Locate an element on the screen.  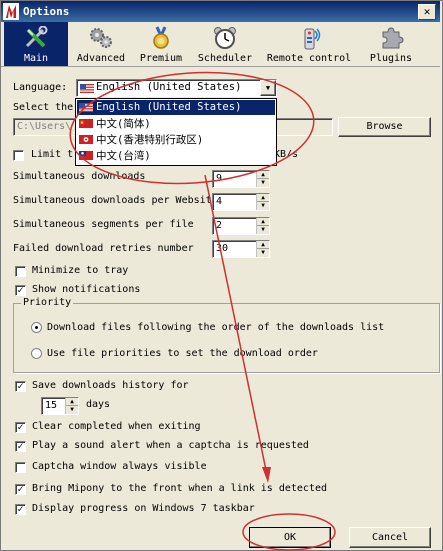
priority-legend: Priority is located at coordinates (47, 302).